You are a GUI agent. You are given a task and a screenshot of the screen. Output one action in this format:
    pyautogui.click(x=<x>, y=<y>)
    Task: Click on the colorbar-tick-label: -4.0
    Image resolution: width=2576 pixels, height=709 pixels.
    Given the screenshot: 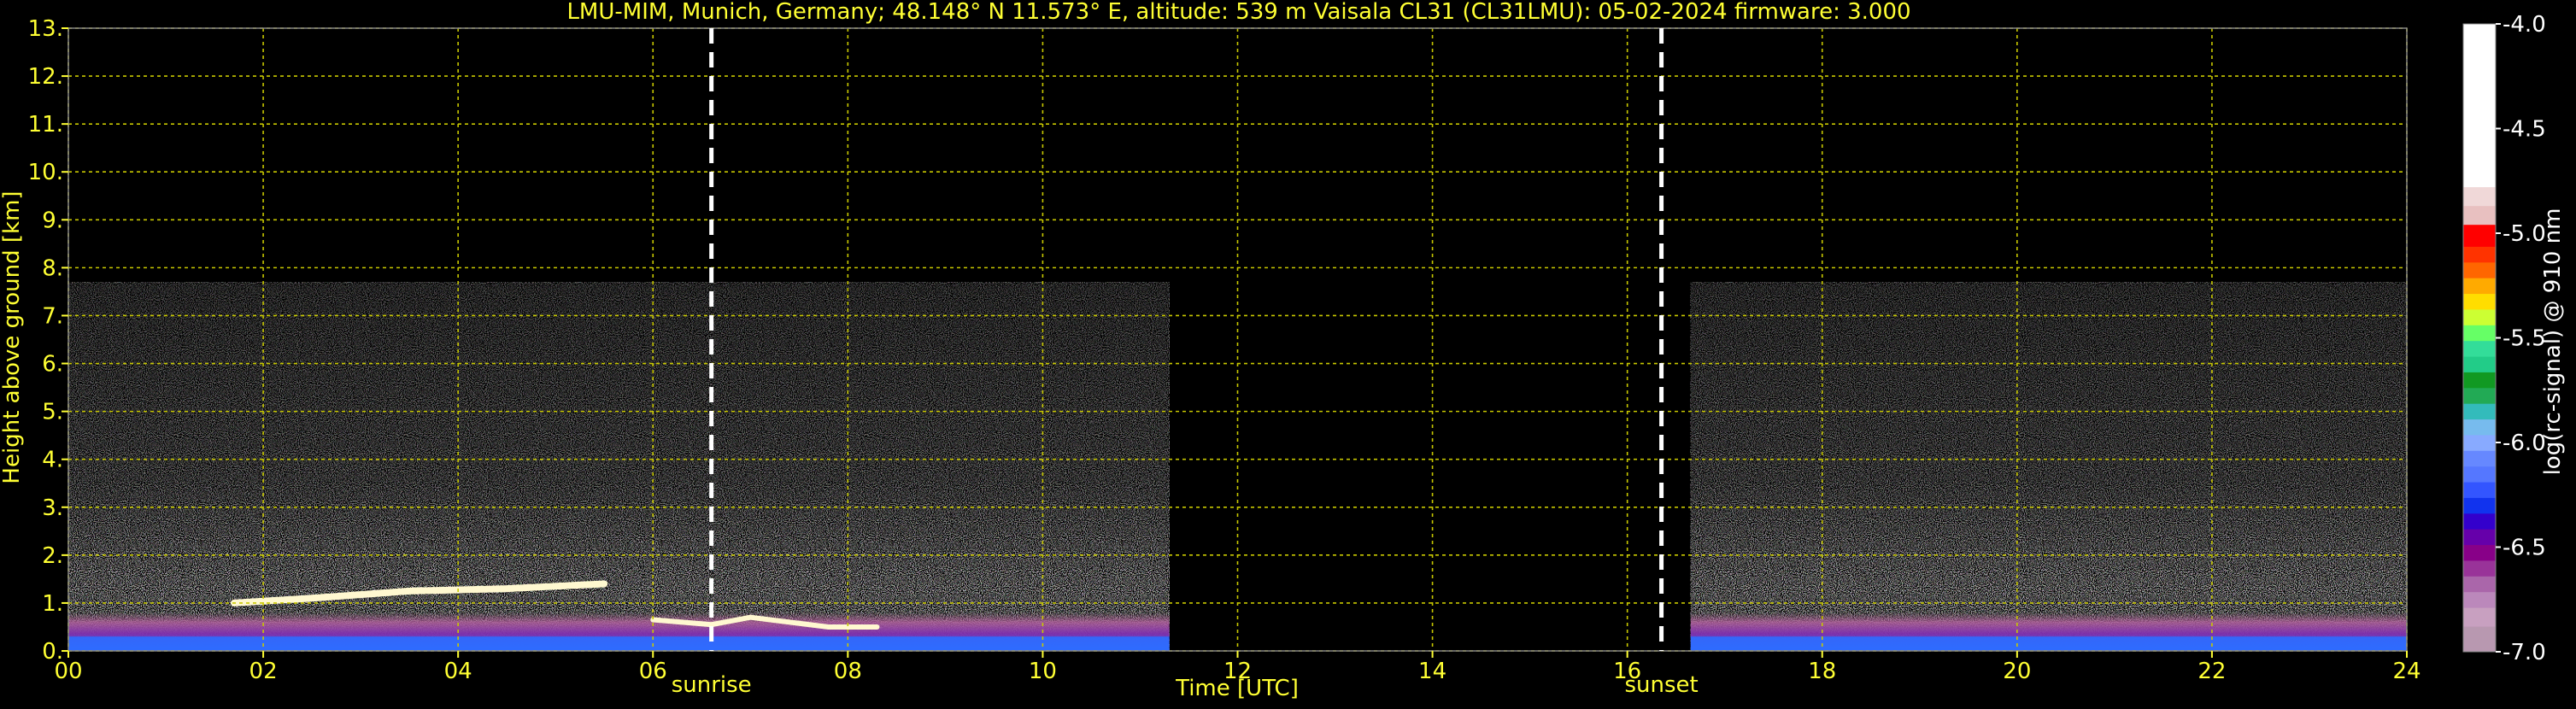 What is the action you would take?
    pyautogui.click(x=2524, y=25)
    